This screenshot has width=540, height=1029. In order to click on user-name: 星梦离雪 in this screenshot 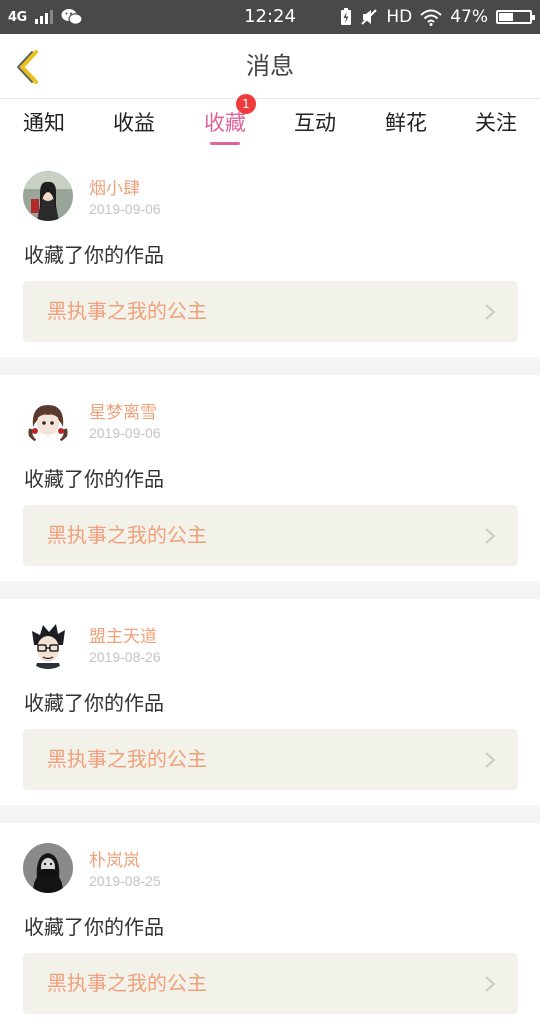, I will do `click(123, 410)`.